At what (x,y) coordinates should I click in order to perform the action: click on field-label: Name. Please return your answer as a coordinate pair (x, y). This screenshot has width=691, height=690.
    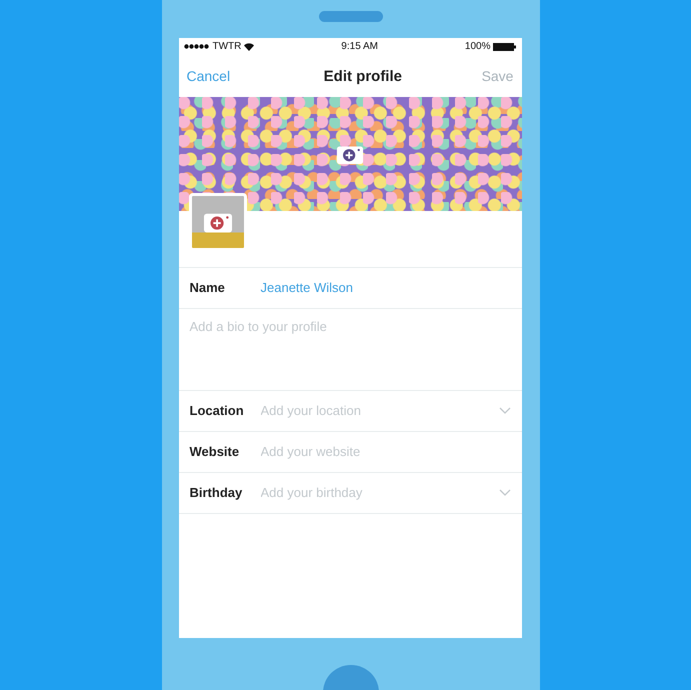
    Looking at the image, I should click on (208, 288).